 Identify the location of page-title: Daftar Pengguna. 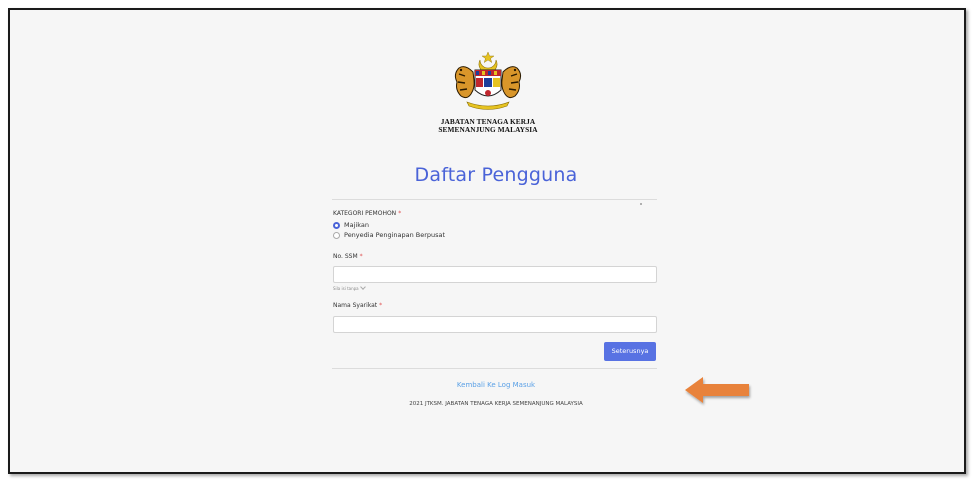
(496, 175).